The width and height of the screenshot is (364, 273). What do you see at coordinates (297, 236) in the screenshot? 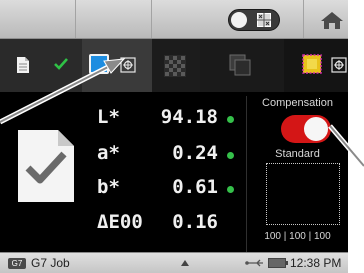
I see `standard-values: 100 | 100 | 100` at bounding box center [297, 236].